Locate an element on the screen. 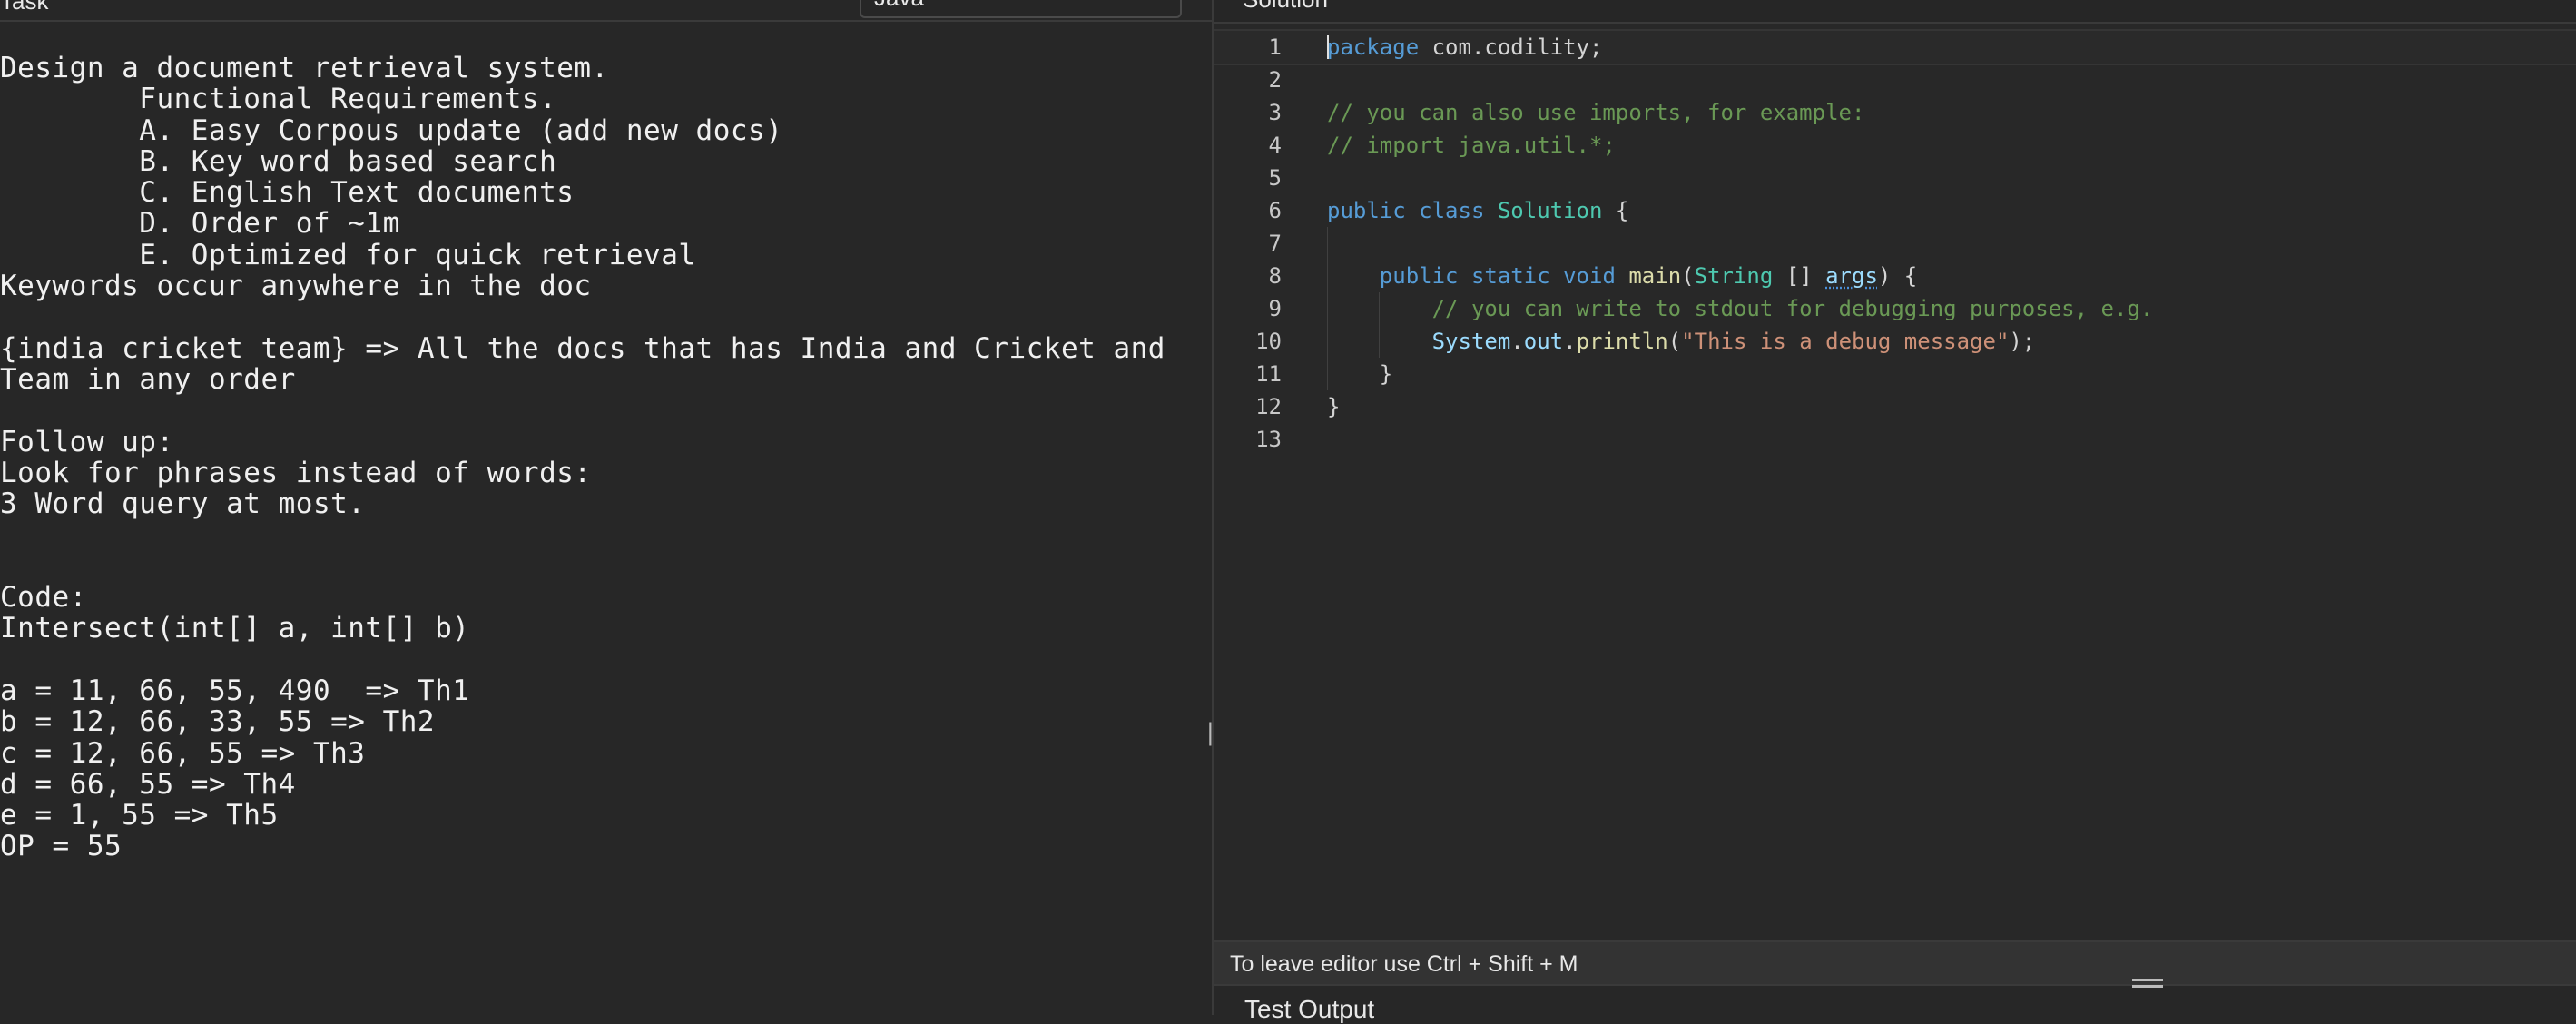  code-line: 5 is located at coordinates (1895, 178).